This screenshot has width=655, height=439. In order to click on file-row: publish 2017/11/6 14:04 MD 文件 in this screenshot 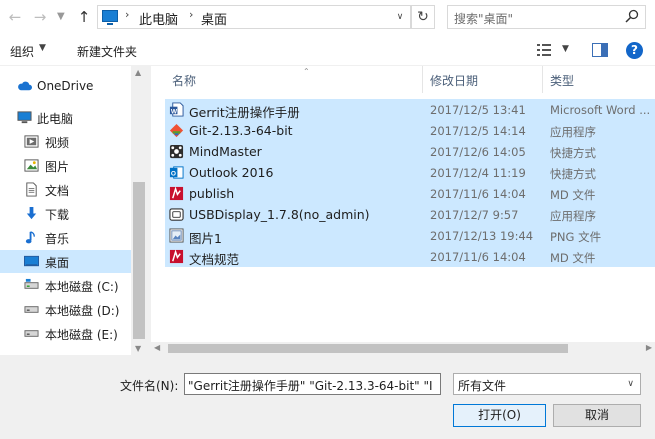, I will do `click(410, 193)`.